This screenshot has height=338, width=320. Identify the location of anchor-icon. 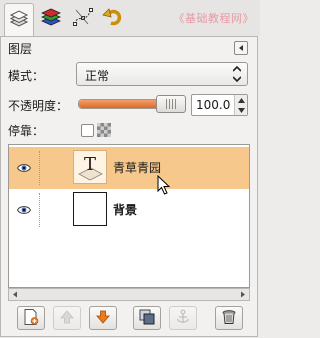
(183, 318).